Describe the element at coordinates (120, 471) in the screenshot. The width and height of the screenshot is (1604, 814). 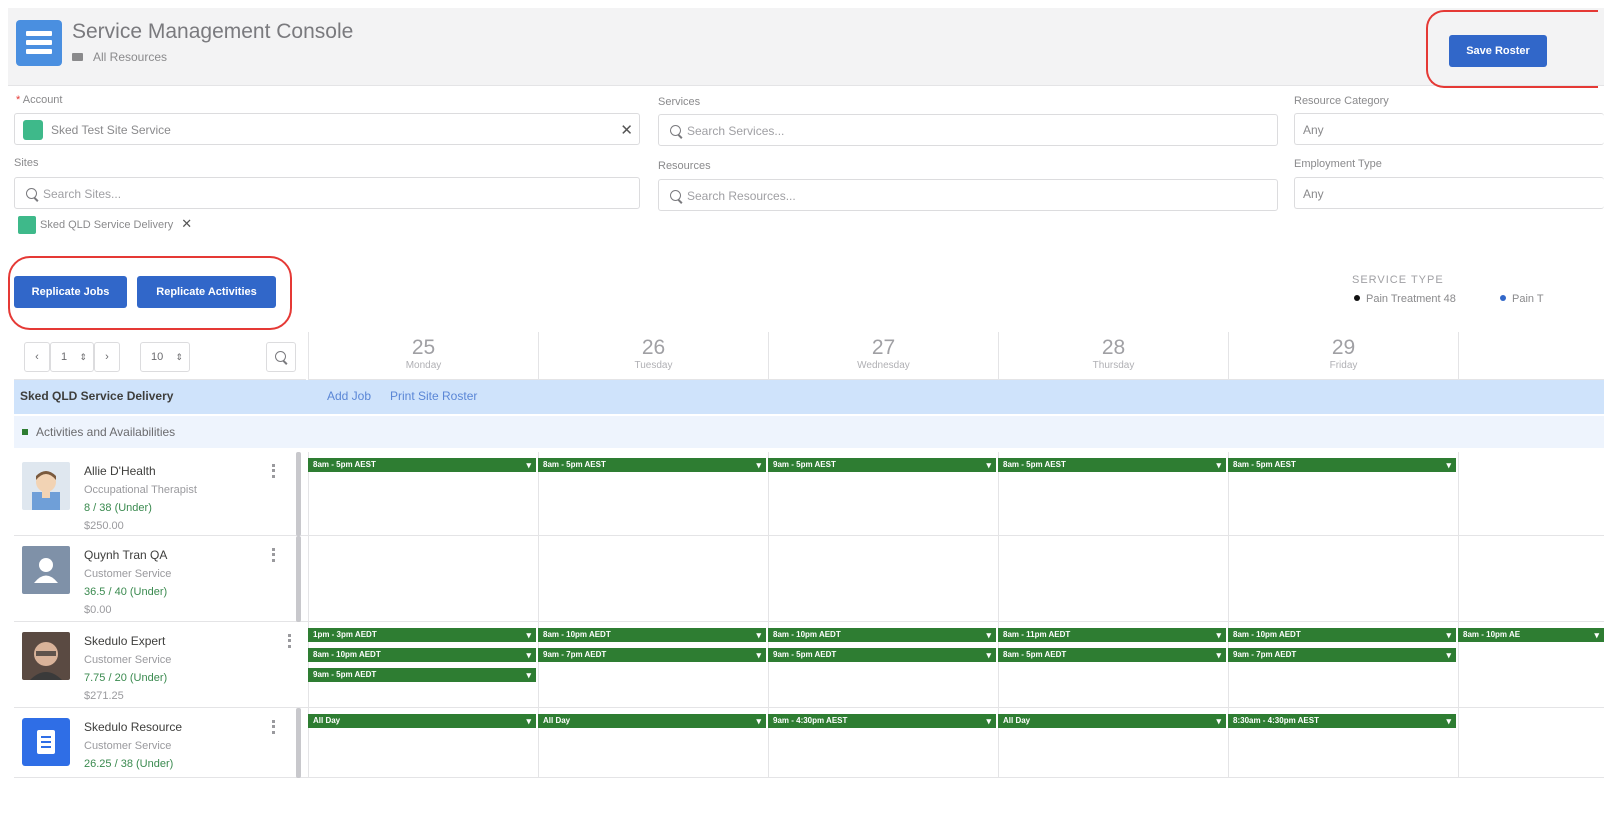
I see `resource-name: Allie D'Health` at that location.